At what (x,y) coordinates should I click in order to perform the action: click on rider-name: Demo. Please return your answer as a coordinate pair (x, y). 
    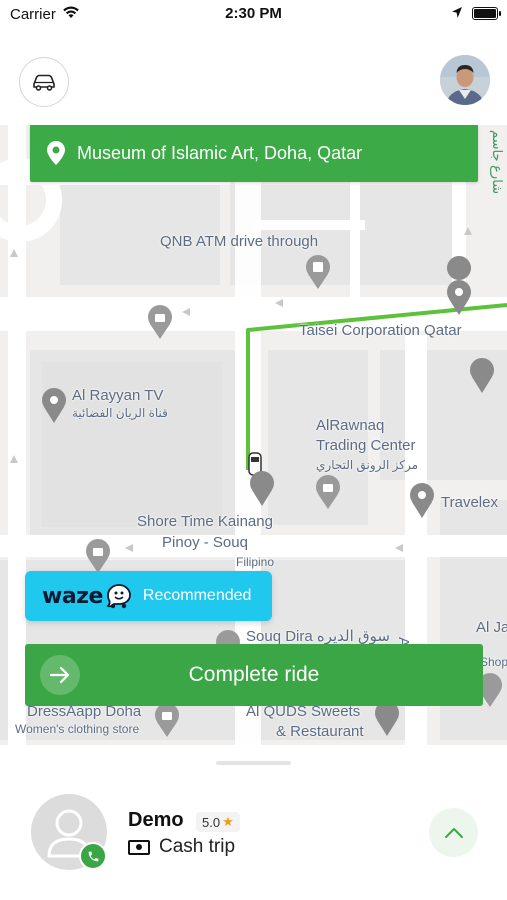
    Looking at the image, I should click on (156, 820).